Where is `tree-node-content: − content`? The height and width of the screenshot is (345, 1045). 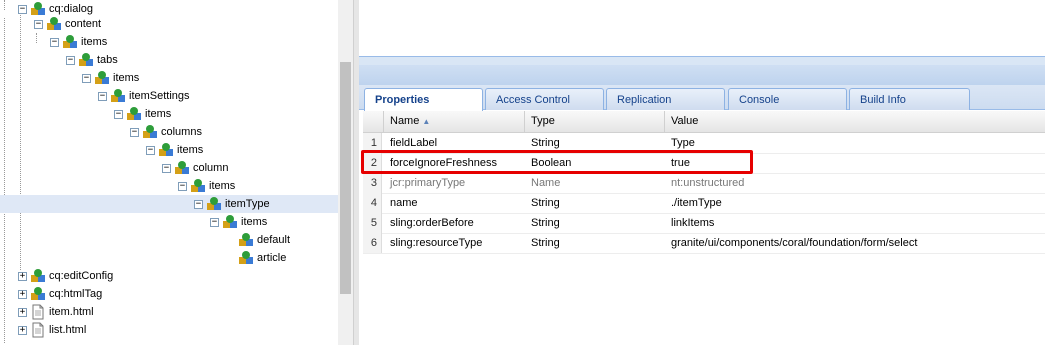
tree-node-content: − content is located at coordinates (67, 24).